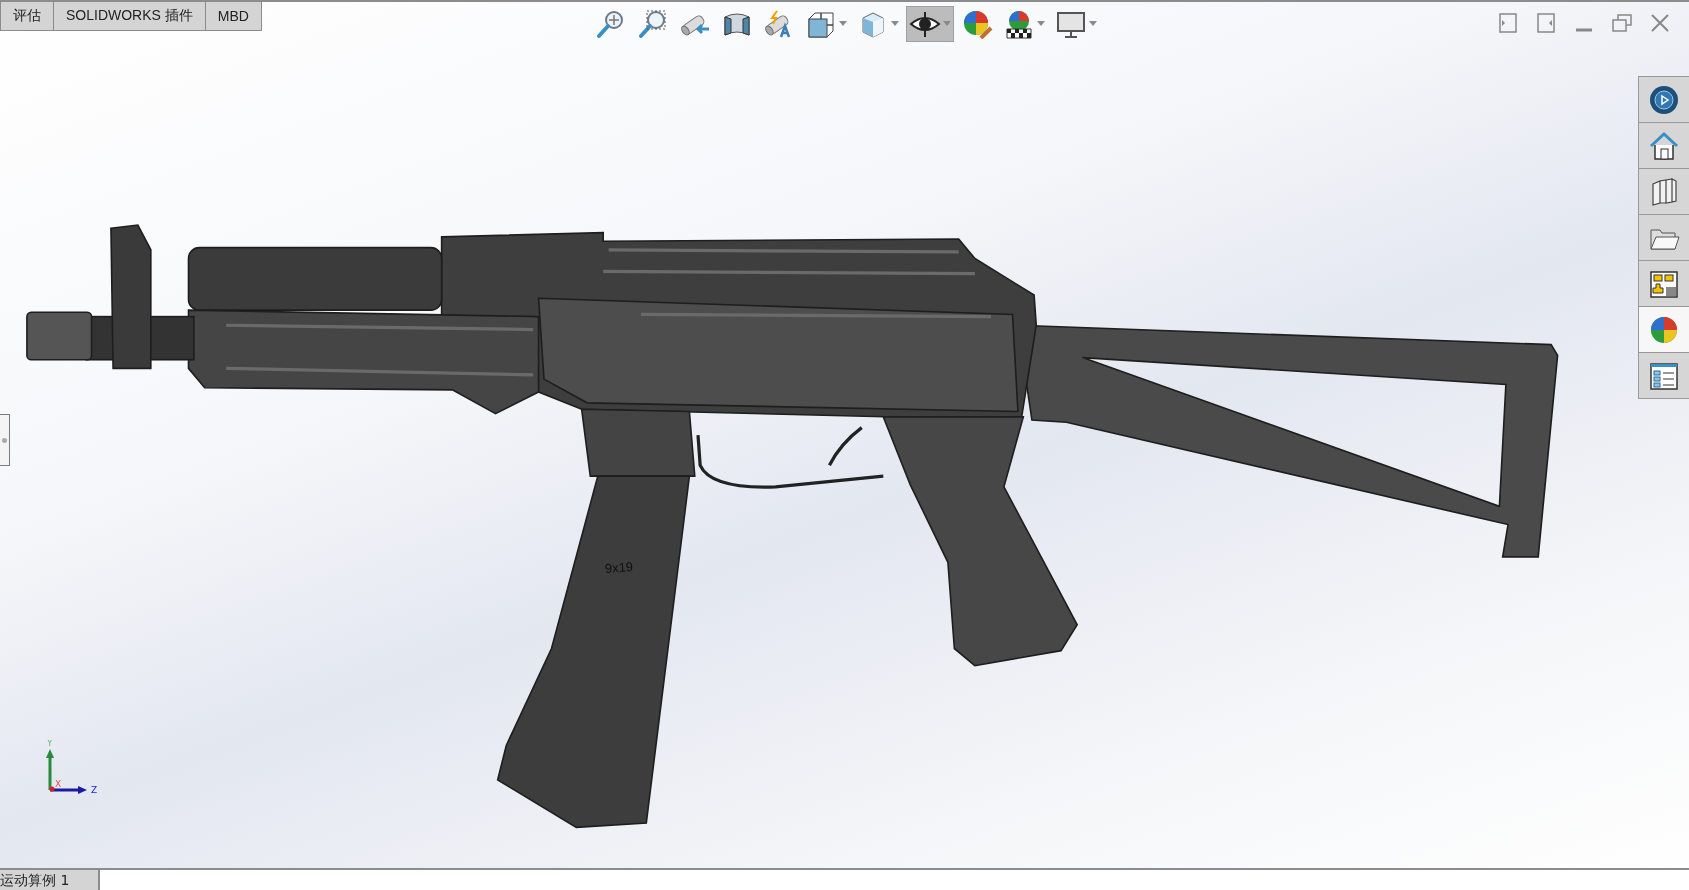  I want to click on zoom-to-area-icon, so click(652, 24).